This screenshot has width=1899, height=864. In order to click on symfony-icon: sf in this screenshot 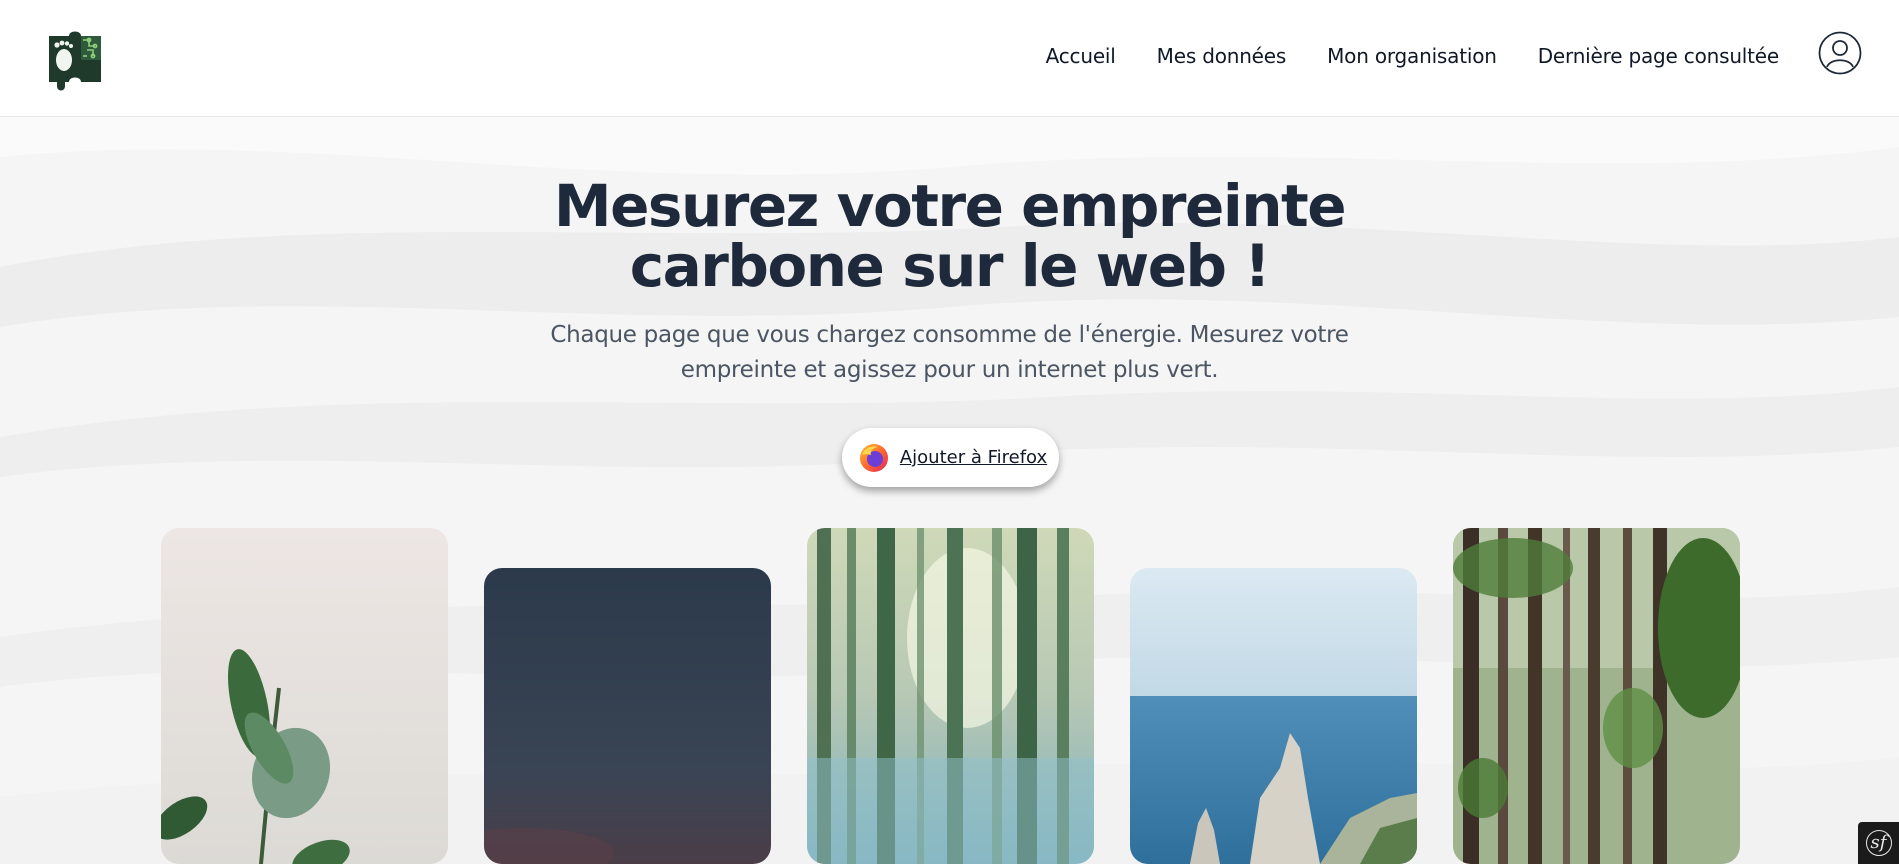, I will do `click(1878, 843)`.